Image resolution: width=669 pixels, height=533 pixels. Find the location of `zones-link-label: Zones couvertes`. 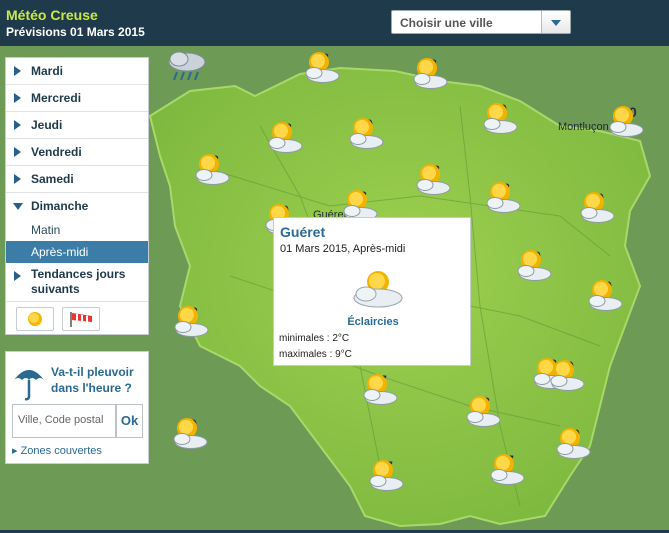

zones-link-label: Zones couvertes is located at coordinates (61, 451).